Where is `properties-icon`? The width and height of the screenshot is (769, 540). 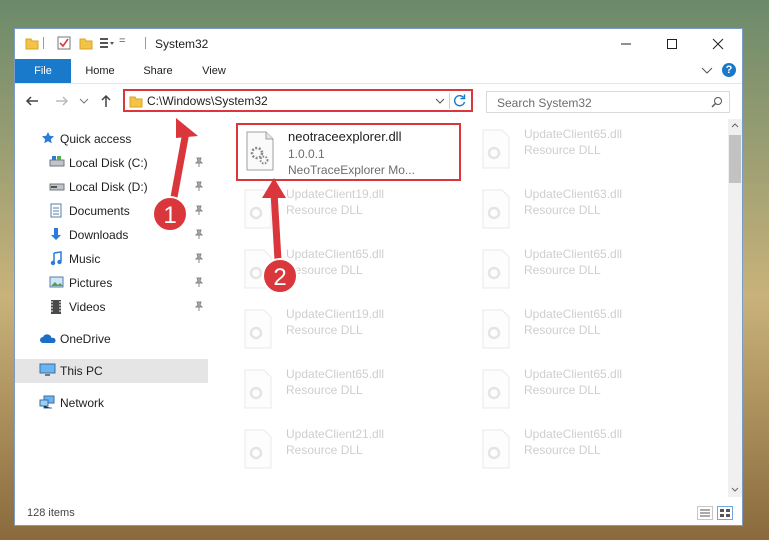 properties-icon is located at coordinates (64, 43).